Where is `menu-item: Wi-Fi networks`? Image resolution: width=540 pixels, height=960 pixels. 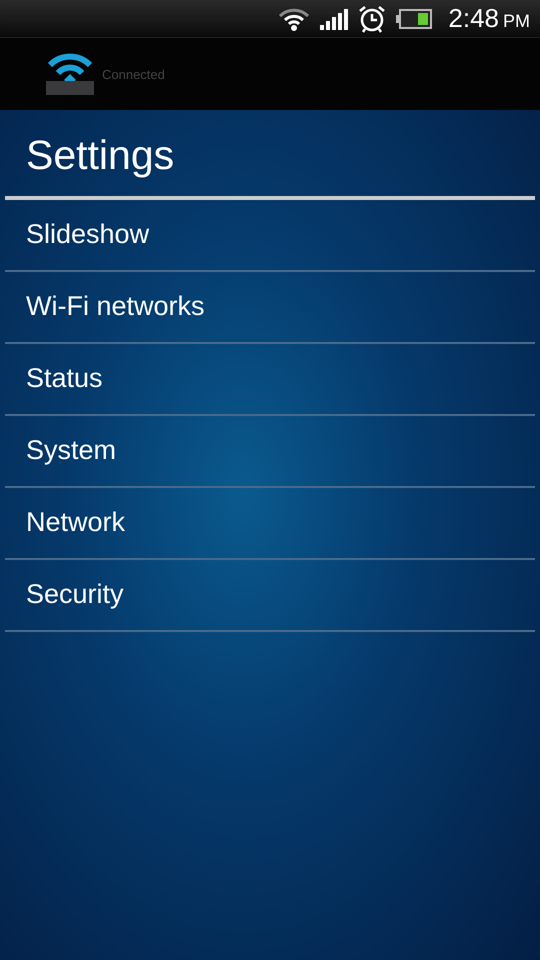
menu-item: Wi-Fi networks is located at coordinates (270, 307).